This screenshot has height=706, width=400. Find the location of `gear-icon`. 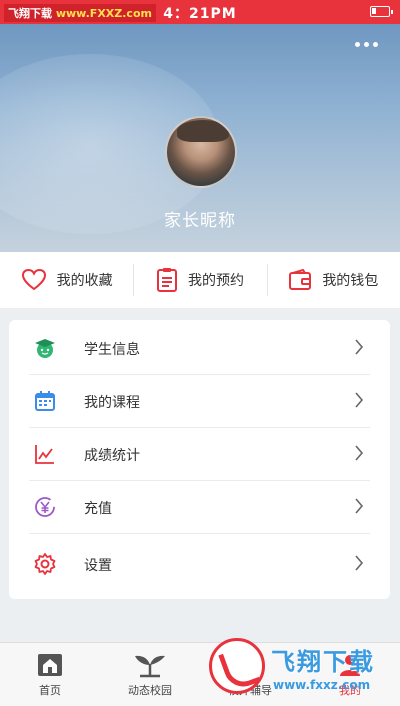

gear-icon is located at coordinates (45, 564).